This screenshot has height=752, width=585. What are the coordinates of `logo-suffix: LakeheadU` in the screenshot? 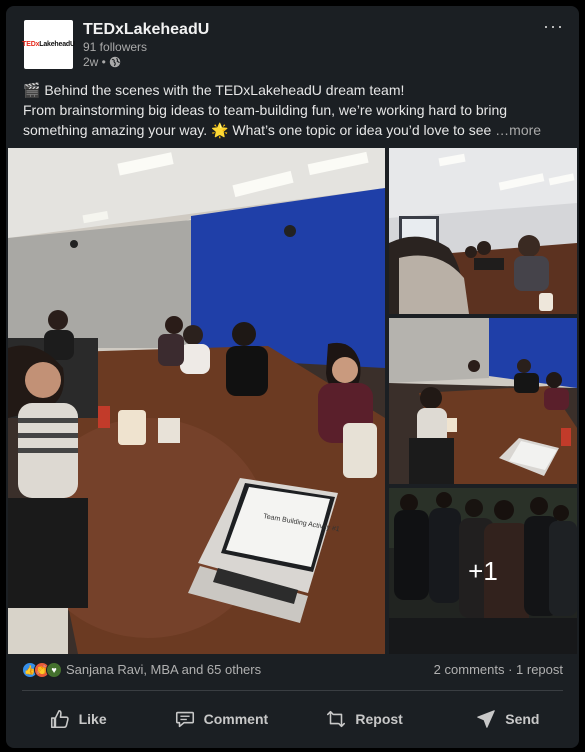 It's located at (57, 44).